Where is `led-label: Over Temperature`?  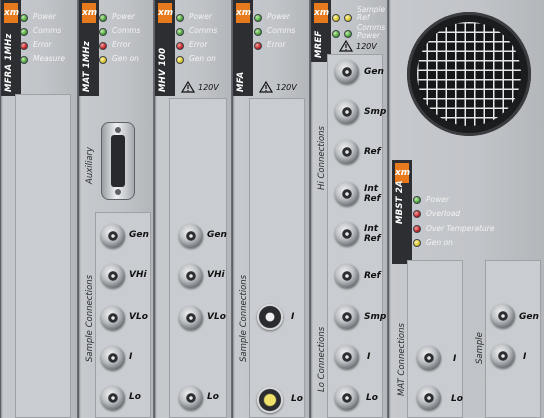 led-label: Over Temperature is located at coordinates (460, 228).